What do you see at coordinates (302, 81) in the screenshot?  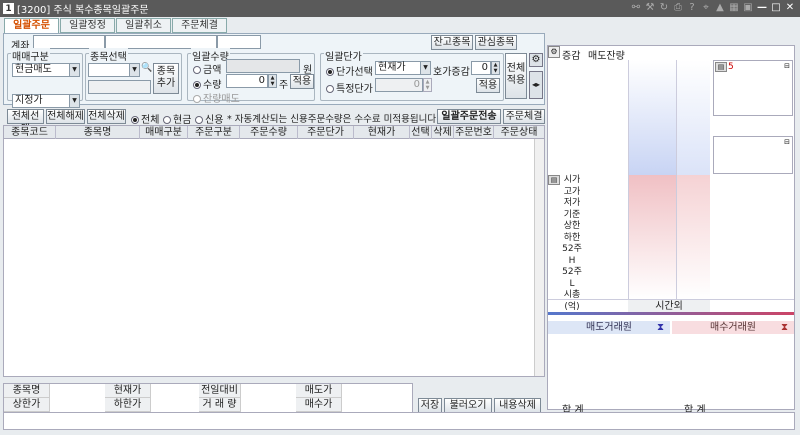 I see `qty-apply-button: 적용` at bounding box center [302, 81].